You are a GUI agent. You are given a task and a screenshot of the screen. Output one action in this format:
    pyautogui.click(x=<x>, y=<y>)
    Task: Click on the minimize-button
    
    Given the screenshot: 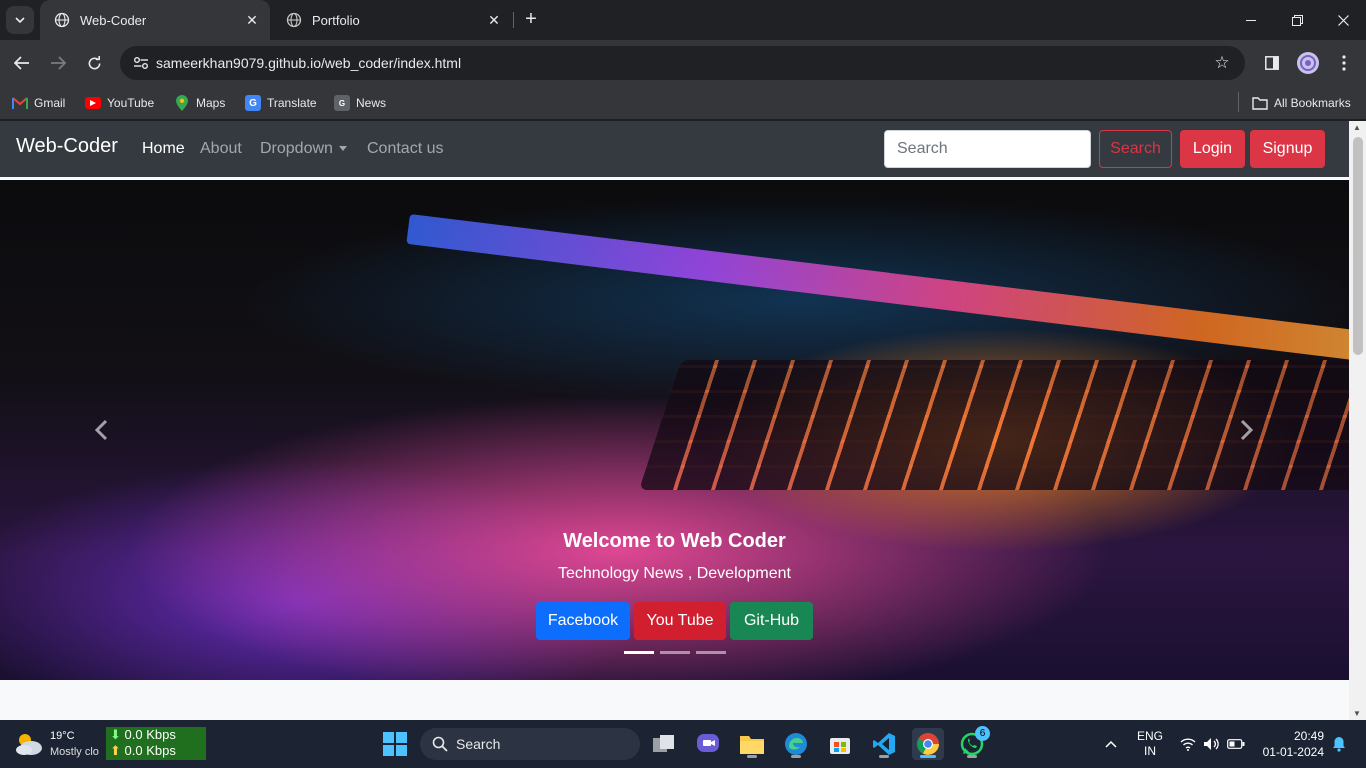 What is the action you would take?
    pyautogui.click(x=1251, y=20)
    